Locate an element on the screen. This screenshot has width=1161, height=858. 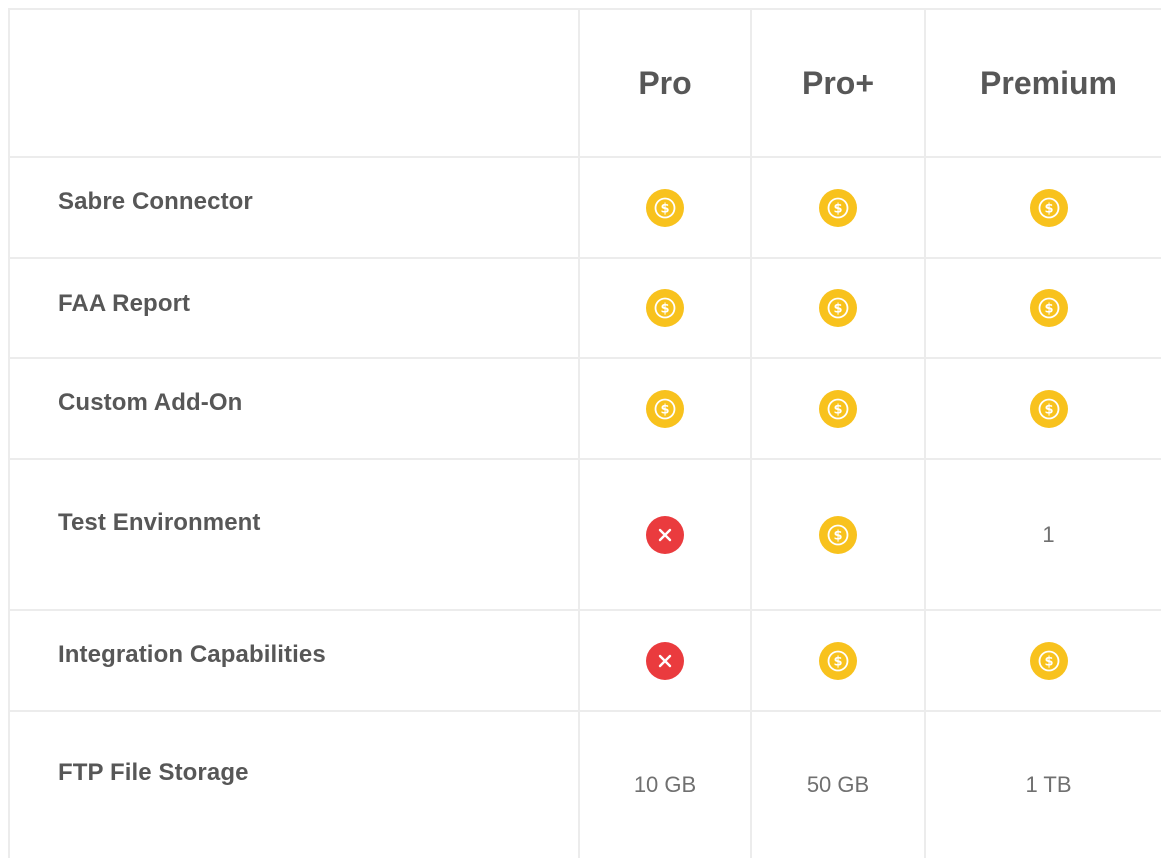
value-cell-pro-plus: 50 GB is located at coordinates (838, 785).